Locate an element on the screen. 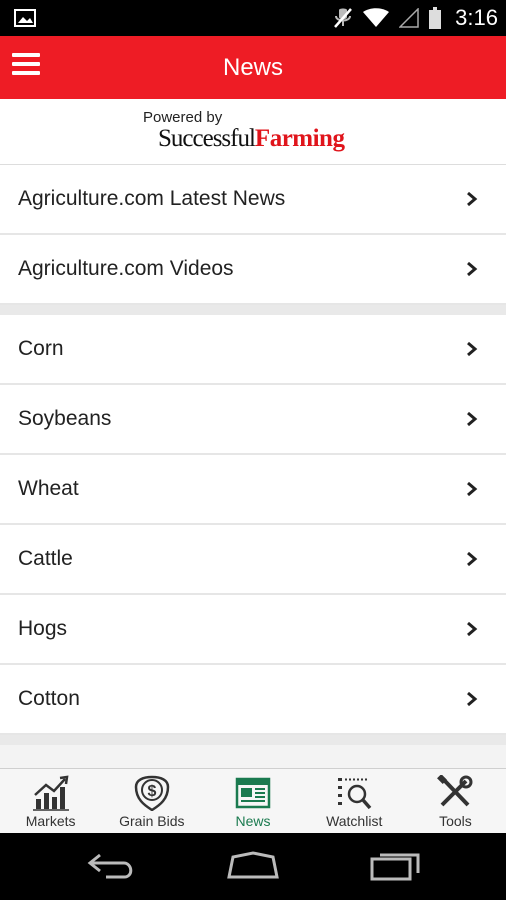 This screenshot has width=506, height=900. list-item-label: Hogs is located at coordinates (43, 628).